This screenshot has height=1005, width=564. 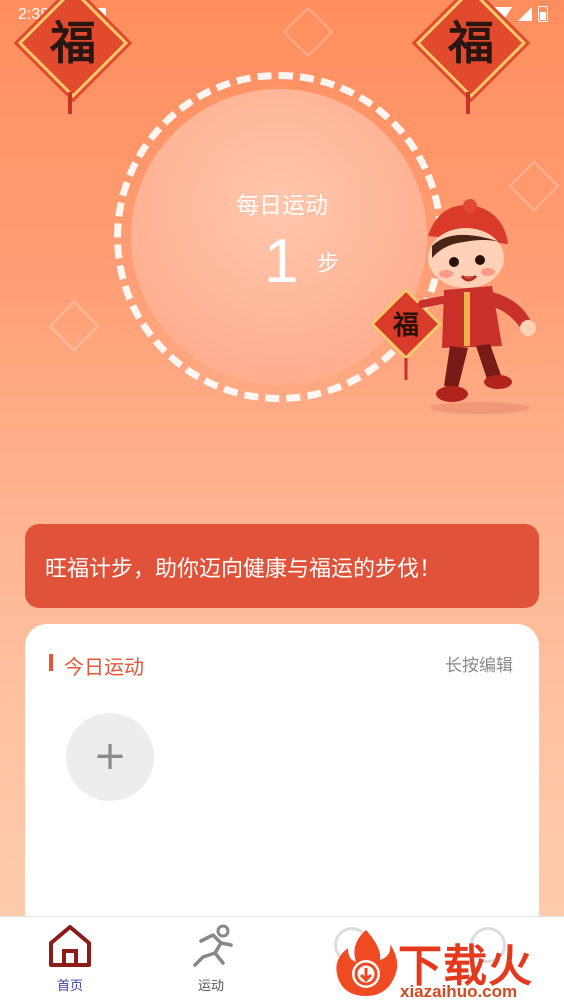 What do you see at coordinates (454, 306) in the screenshot?
I see `mascot-boy-illustration: 福` at bounding box center [454, 306].